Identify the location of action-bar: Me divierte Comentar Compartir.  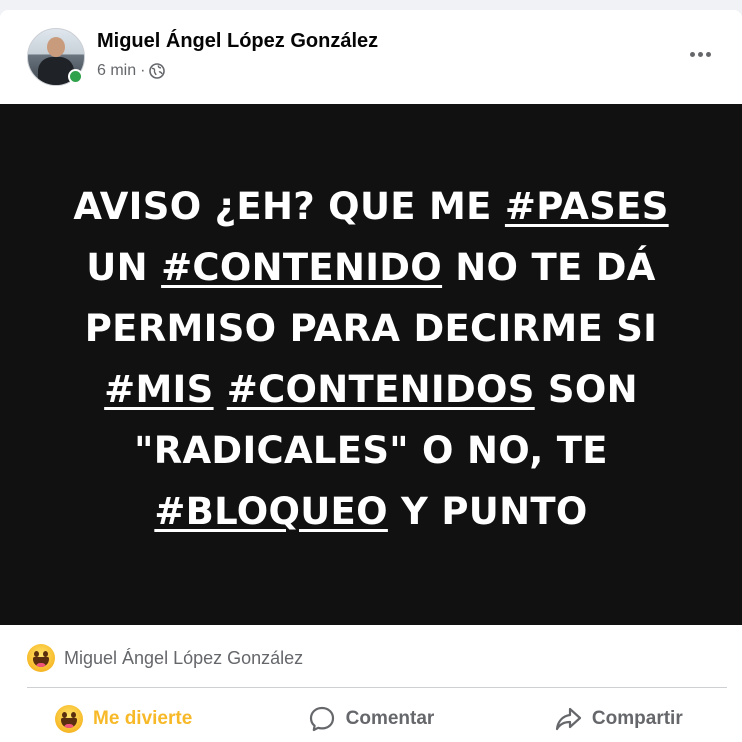
(371, 719).